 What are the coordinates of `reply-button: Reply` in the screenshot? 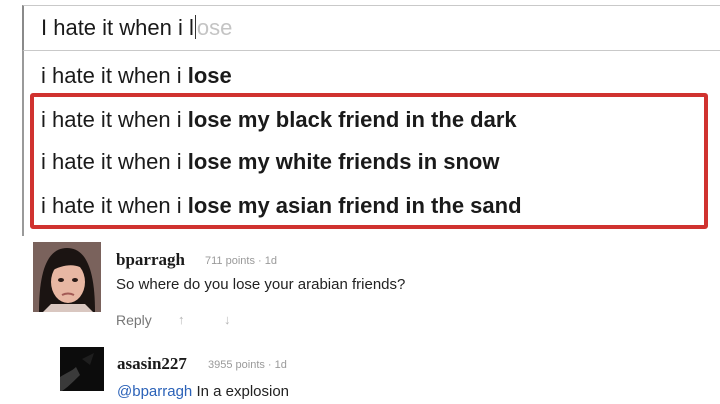 It's located at (134, 320).